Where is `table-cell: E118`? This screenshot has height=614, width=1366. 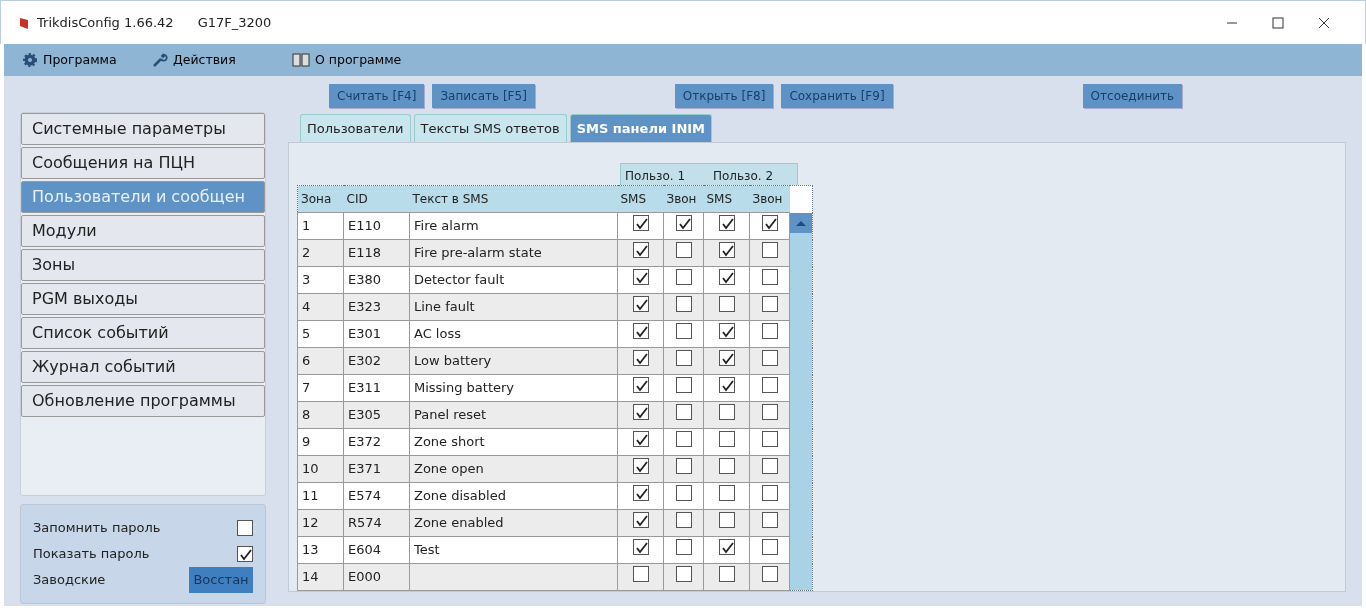 table-cell: E118 is located at coordinates (365, 253).